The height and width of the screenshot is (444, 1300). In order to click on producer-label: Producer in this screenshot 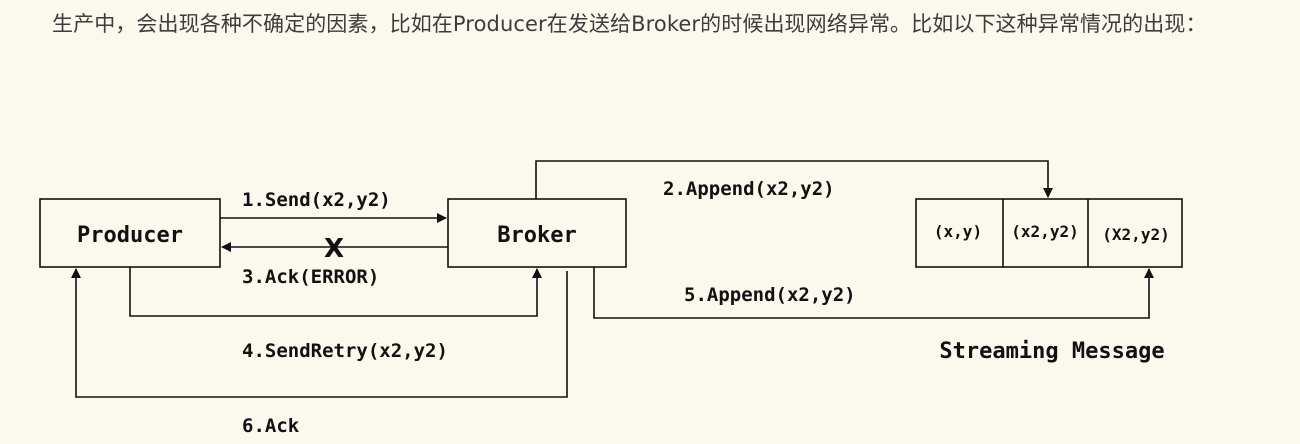, I will do `click(130, 235)`.